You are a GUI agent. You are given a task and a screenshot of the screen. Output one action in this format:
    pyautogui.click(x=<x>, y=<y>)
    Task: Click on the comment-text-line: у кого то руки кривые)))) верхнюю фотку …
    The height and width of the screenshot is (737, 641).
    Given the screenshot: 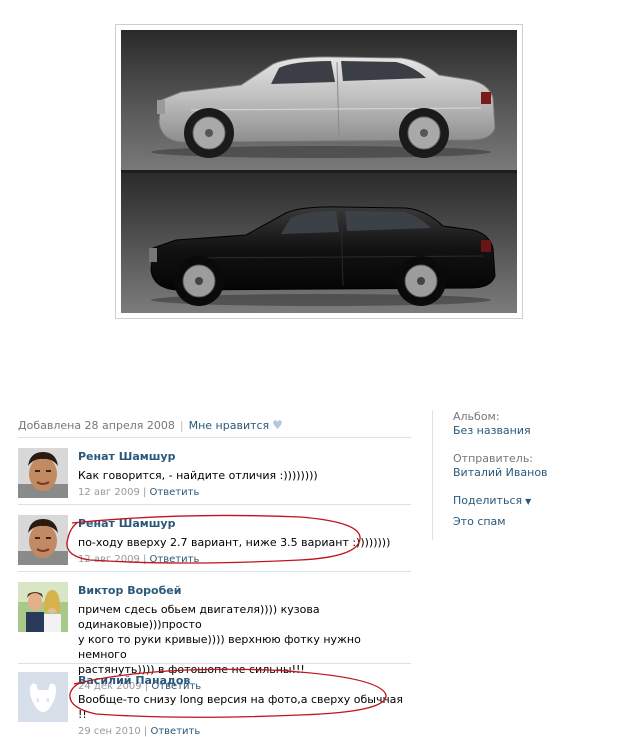 What is the action you would take?
    pyautogui.click(x=219, y=647)
    